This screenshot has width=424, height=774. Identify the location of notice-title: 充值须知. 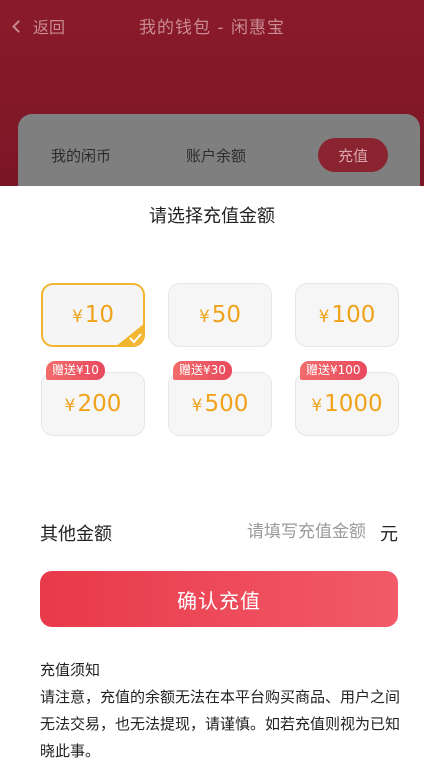
(70, 670).